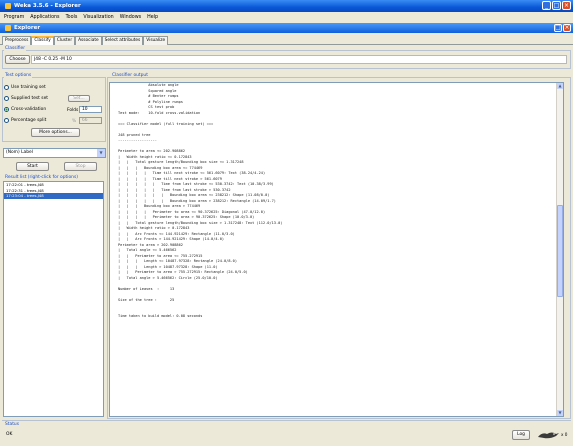 The image size is (573, 446). Describe the element at coordinates (122, 40) in the screenshot. I see `tab-select-attributes: Select attributes` at that location.